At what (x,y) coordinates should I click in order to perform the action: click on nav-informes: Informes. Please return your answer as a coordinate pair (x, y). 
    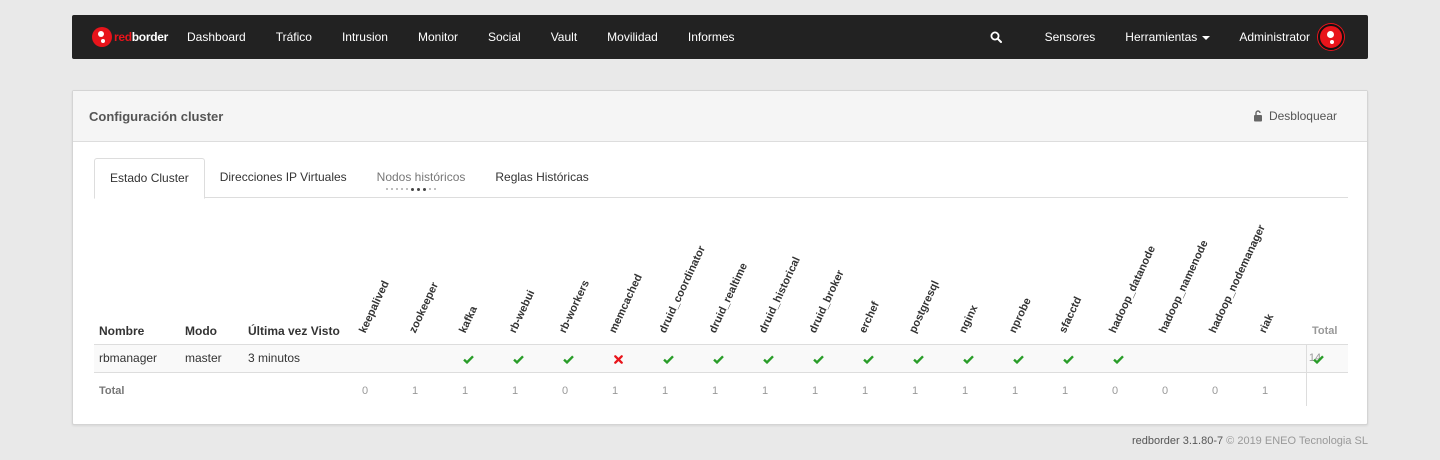
    Looking at the image, I should click on (711, 37).